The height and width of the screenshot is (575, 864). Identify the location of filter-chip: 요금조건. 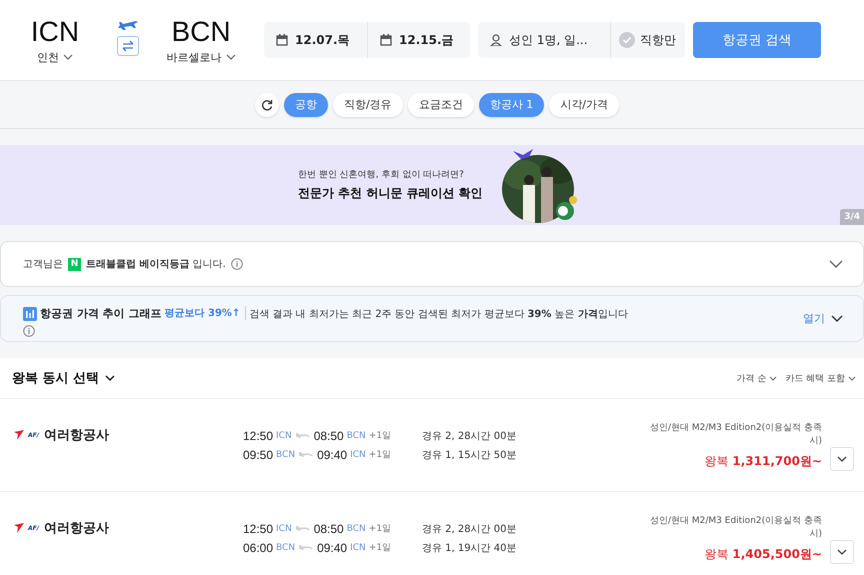
(441, 104).